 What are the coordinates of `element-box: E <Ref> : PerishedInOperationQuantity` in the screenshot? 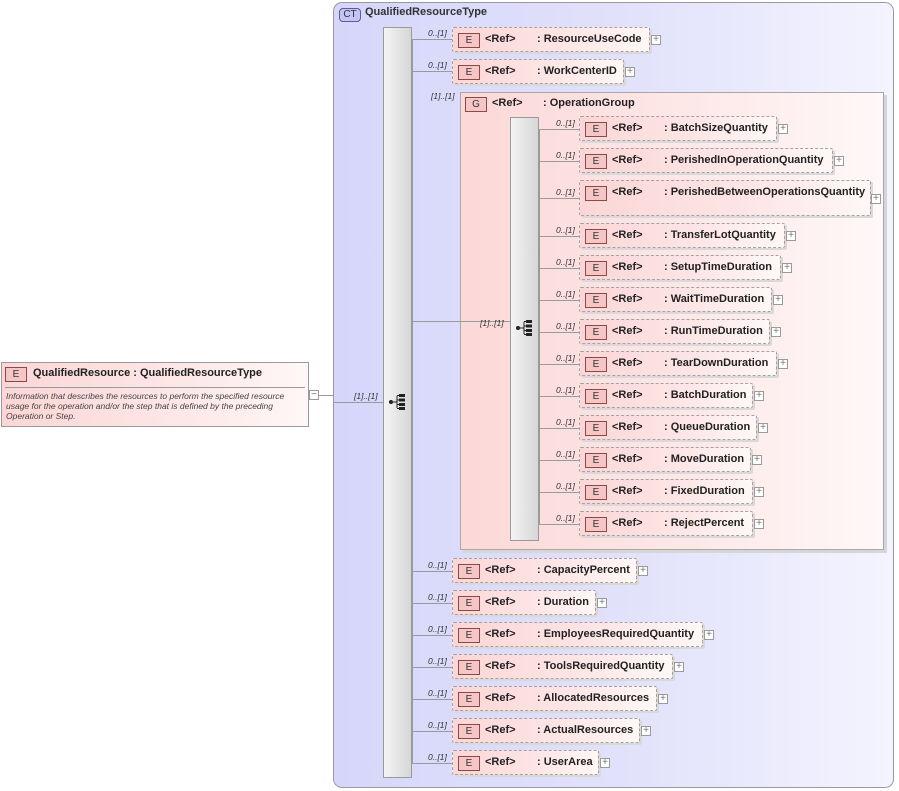 It's located at (706, 160).